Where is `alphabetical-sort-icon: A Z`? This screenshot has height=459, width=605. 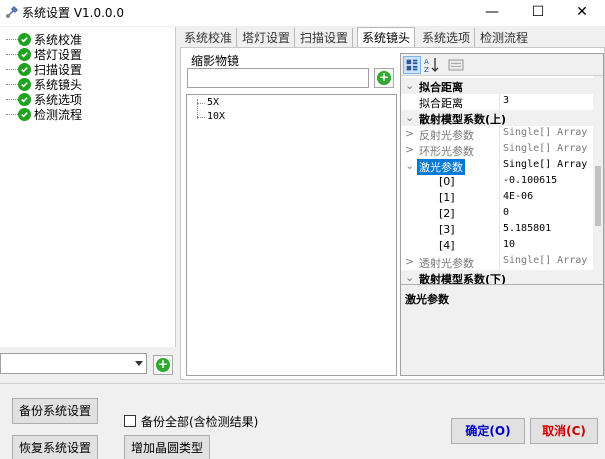 alphabetical-sort-icon: A Z is located at coordinates (432, 65).